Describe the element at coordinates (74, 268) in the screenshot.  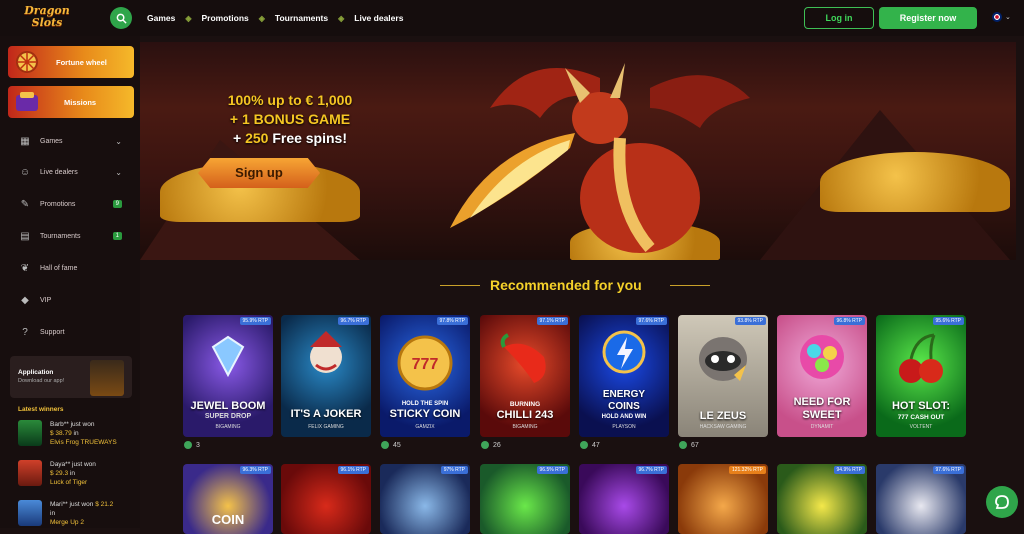
I see `sidebar-item-hall-of-fame: ❦ Hall of fame` at that location.